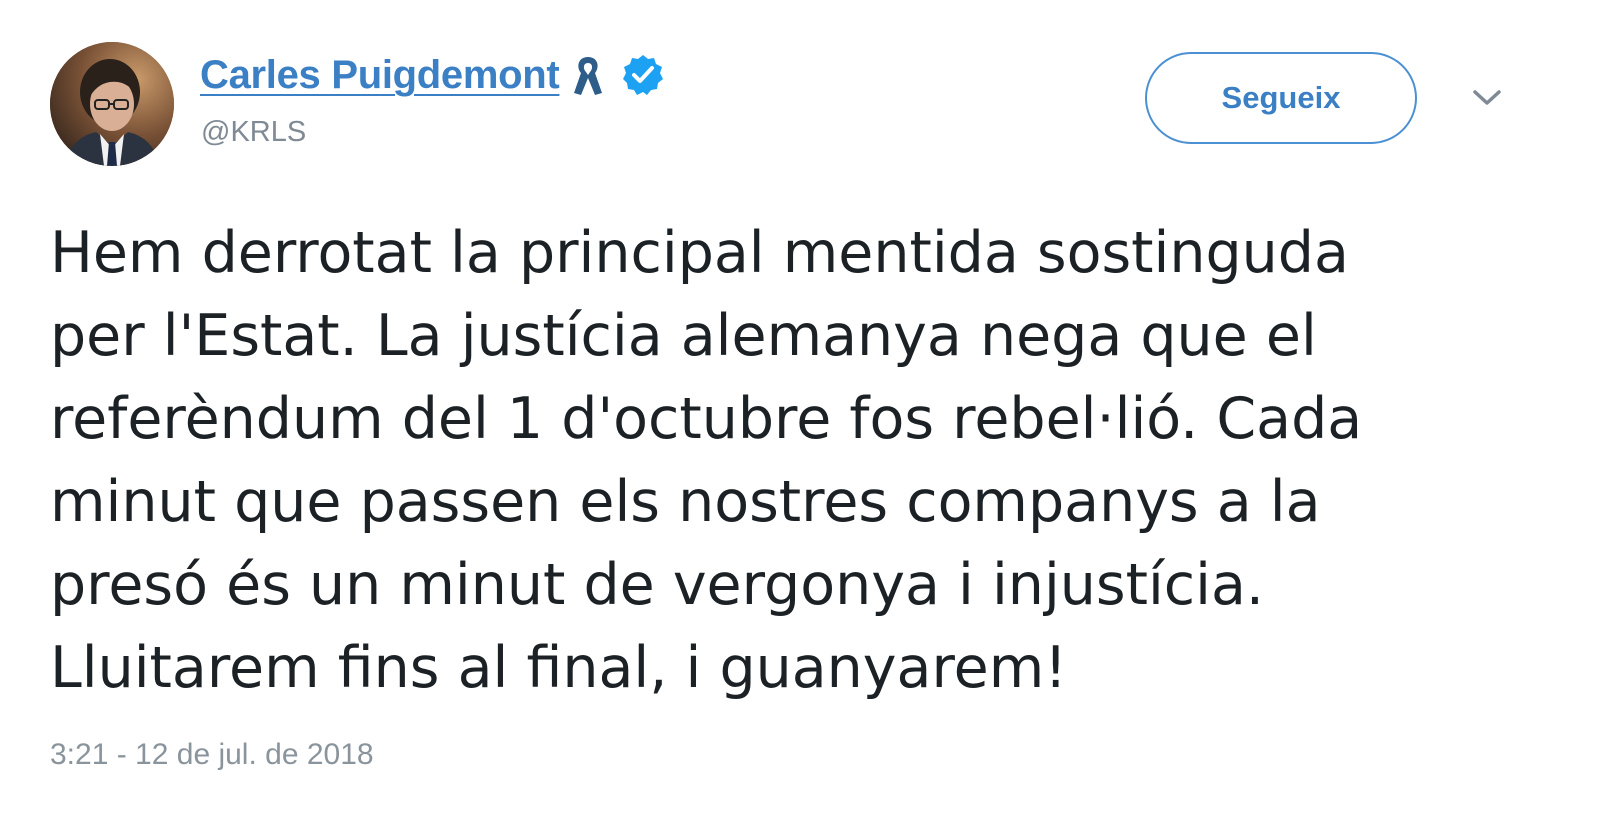 The height and width of the screenshot is (821, 1600). I want to click on chevron-down-icon, so click(1487, 98).